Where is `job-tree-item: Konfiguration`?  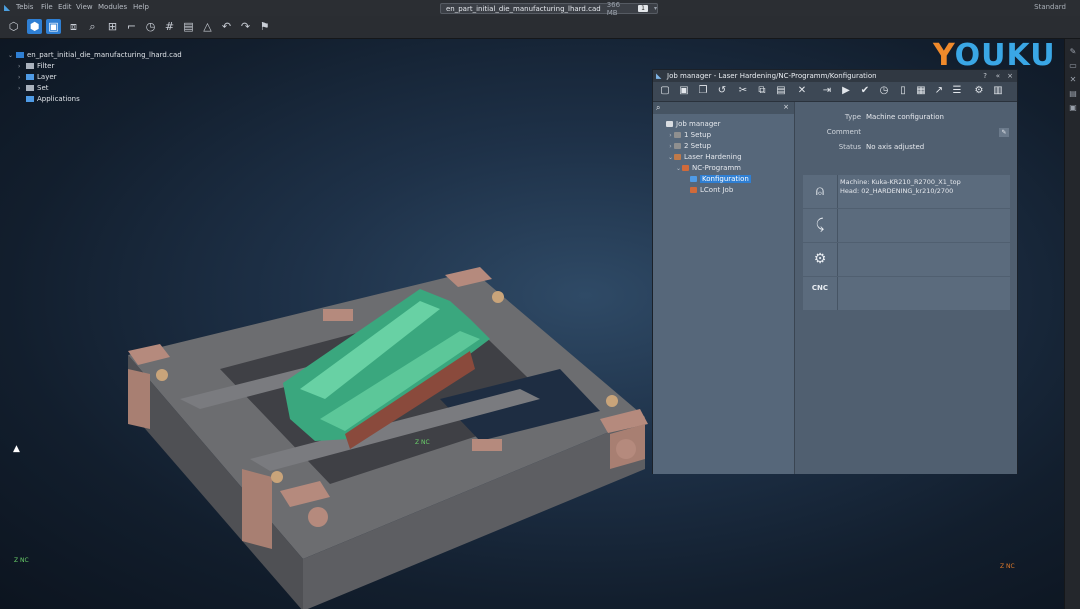 job-tree-item: Konfiguration is located at coordinates (723, 179).